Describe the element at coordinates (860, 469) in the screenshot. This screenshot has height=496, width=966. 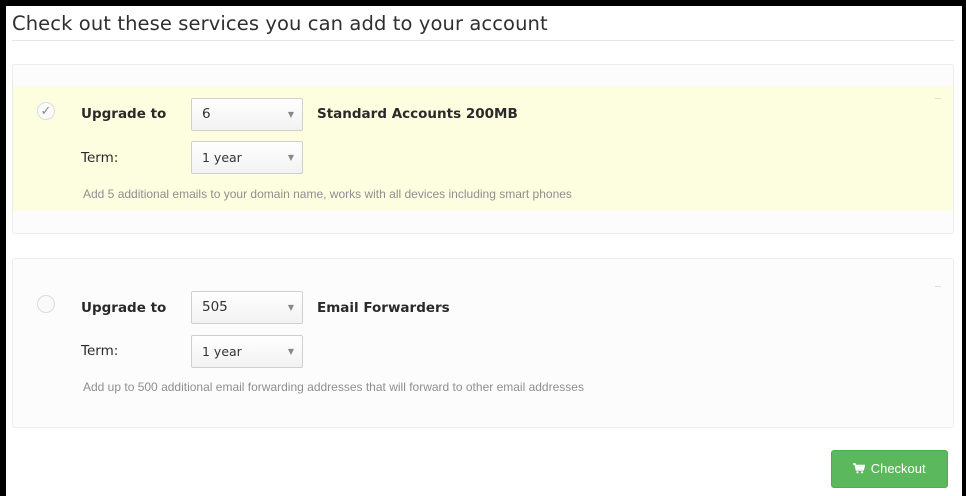
I see `cart-icon` at that location.